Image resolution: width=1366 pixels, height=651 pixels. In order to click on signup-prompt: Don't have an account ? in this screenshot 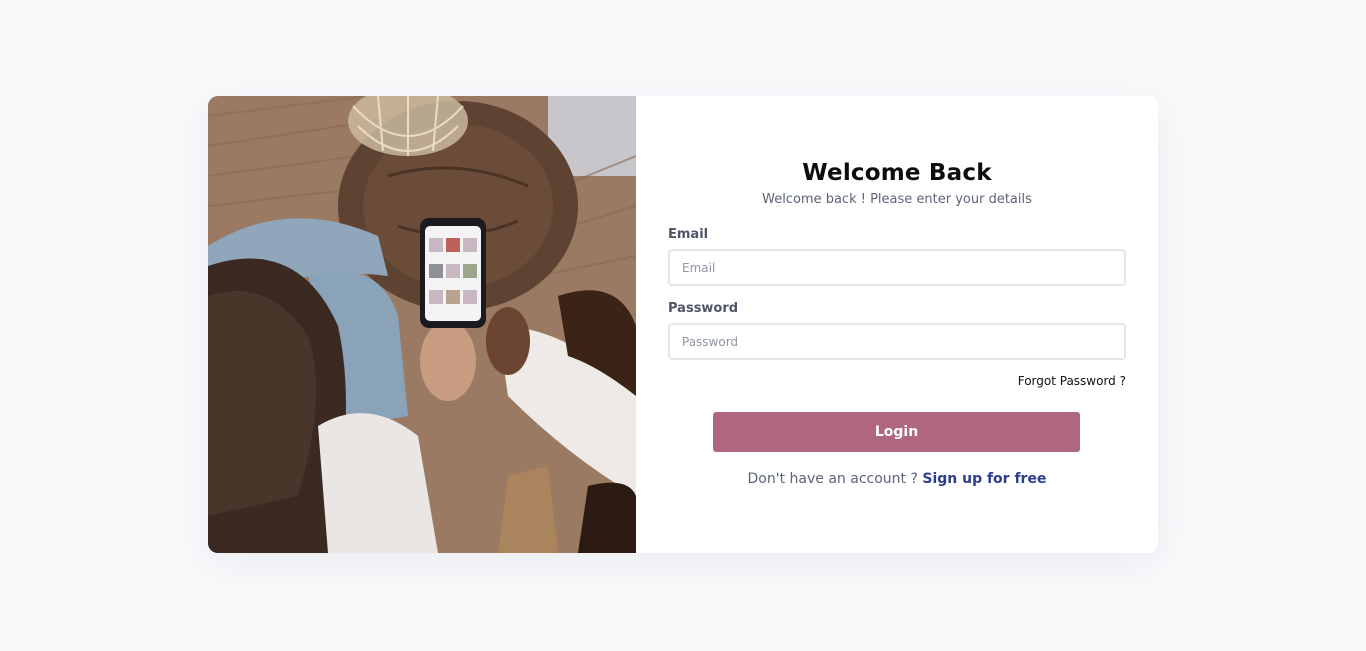, I will do `click(832, 479)`.